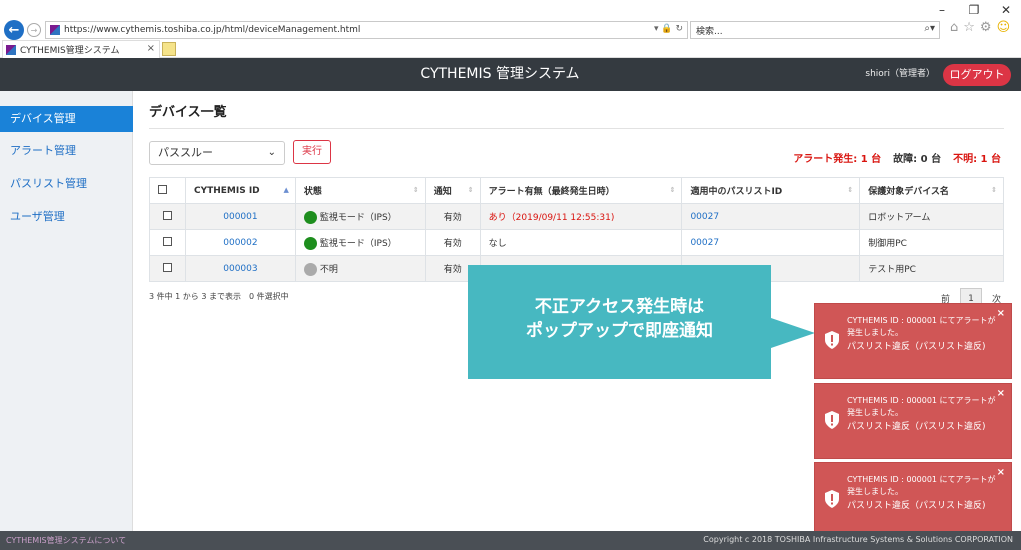 This screenshot has width=1021, height=550. Describe the element at coordinates (11, 49) in the screenshot. I see `tab-favicon-icon` at that location.